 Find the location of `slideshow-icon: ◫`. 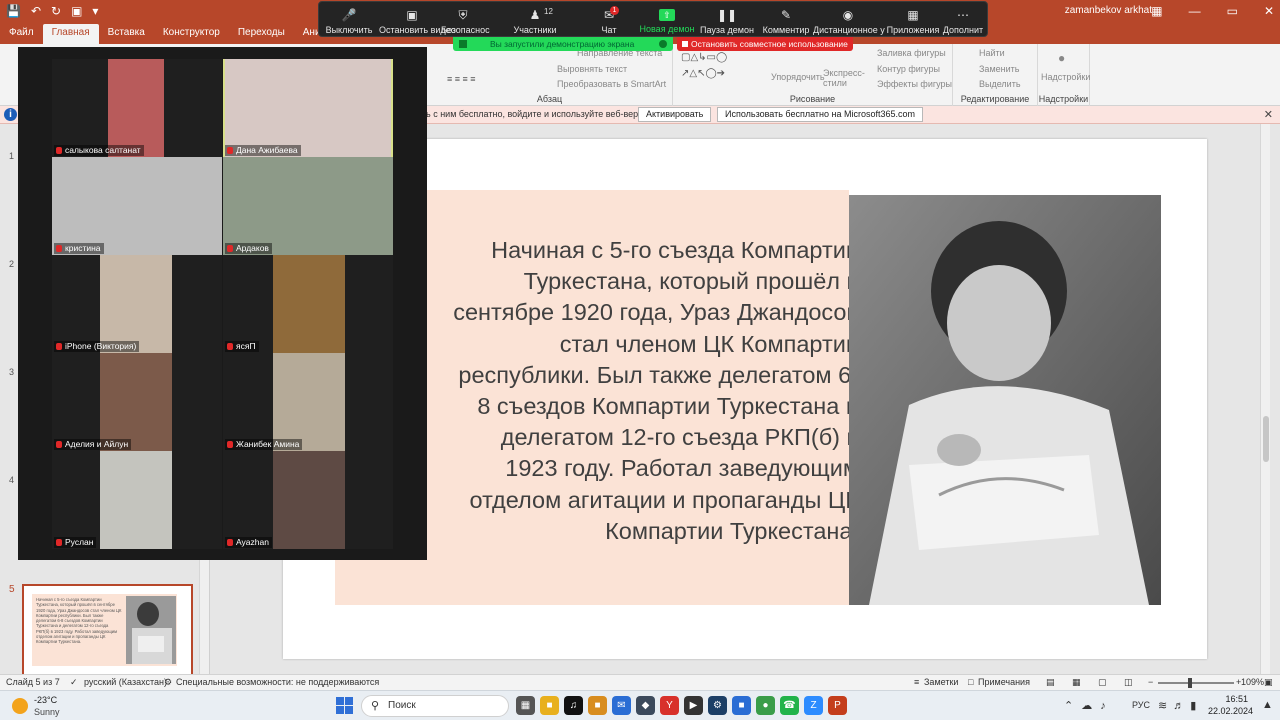

slideshow-icon: ◫ is located at coordinates (1128, 682).